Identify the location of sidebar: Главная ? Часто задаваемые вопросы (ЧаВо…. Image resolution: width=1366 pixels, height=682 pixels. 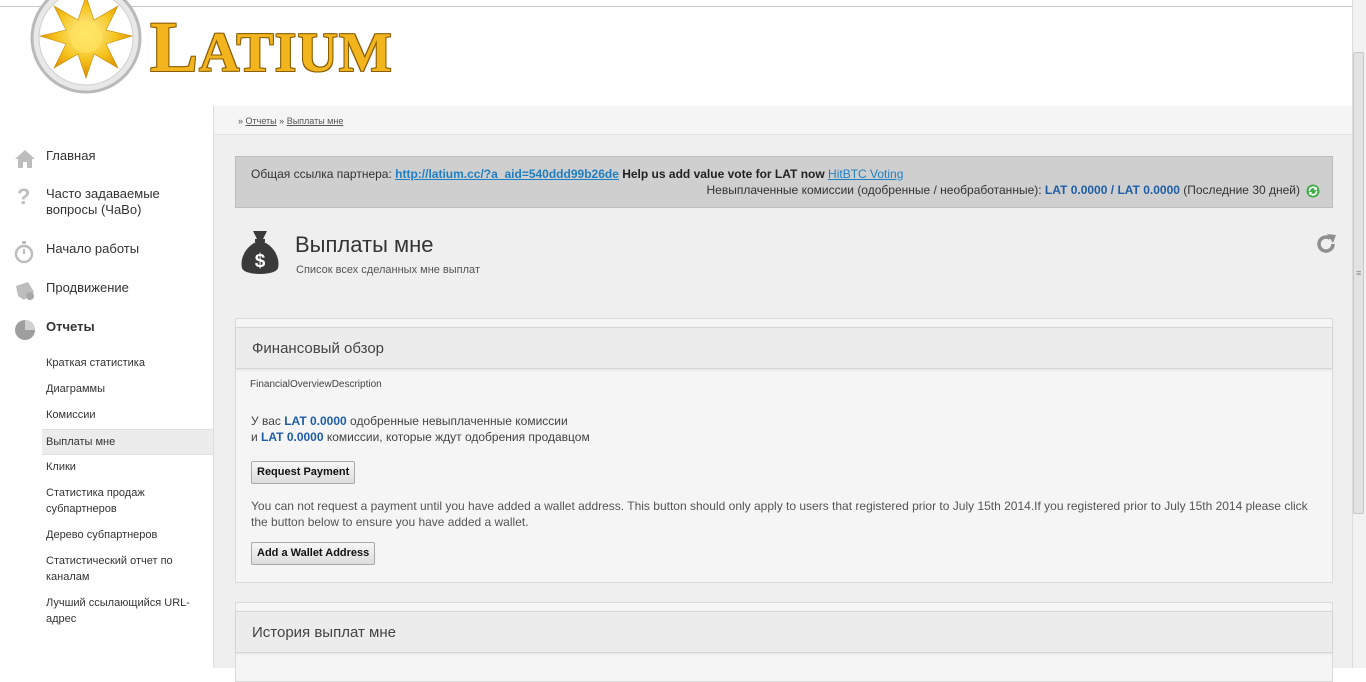
(106, 387).